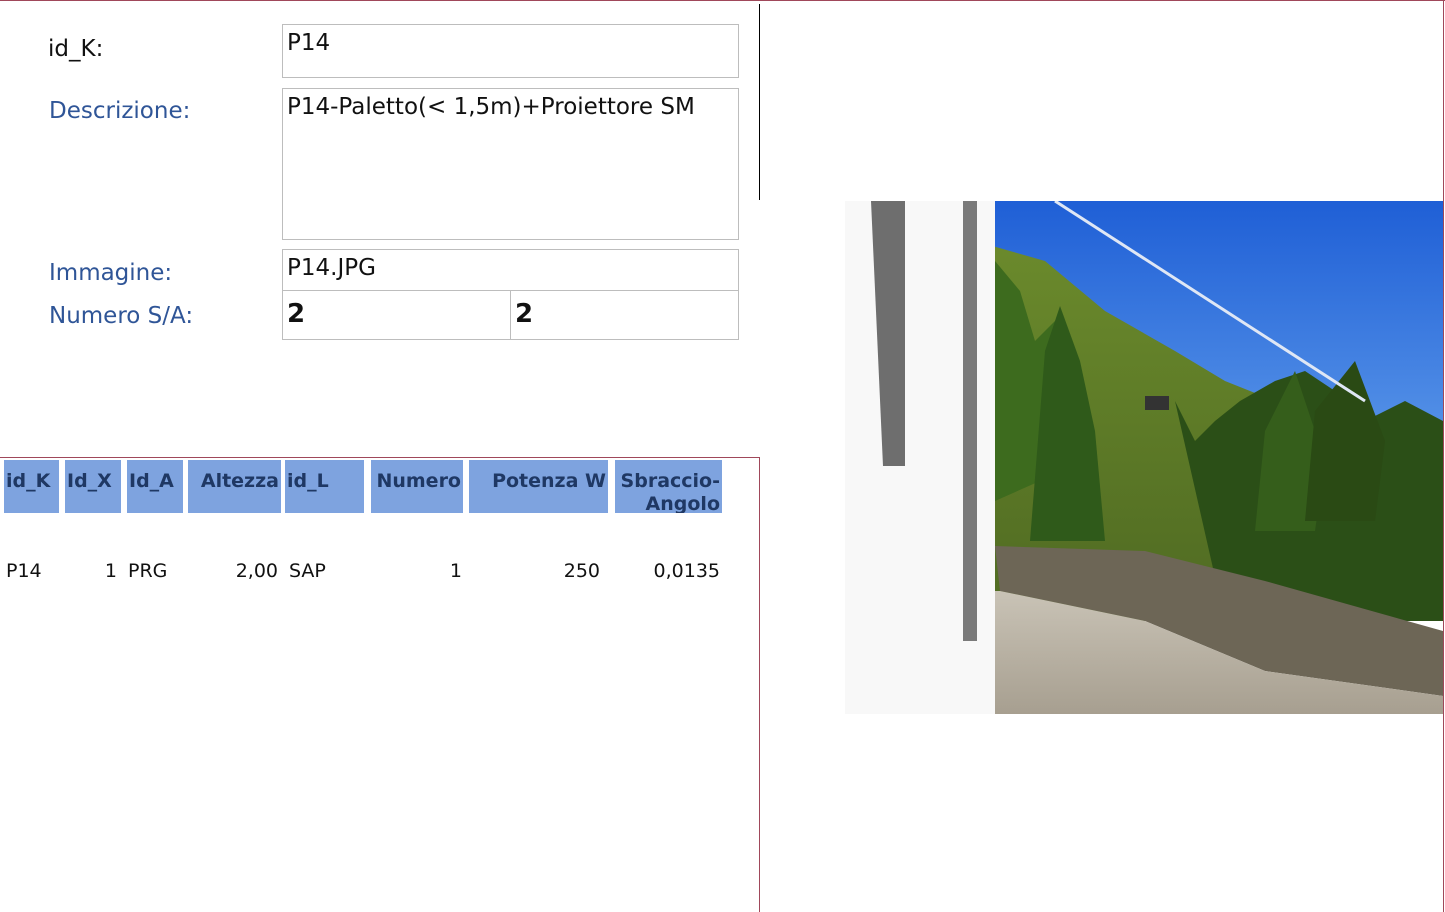 The image size is (1445, 912). Describe the element at coordinates (111, 273) in the screenshot. I see `immagine-label: Immagine:` at that location.